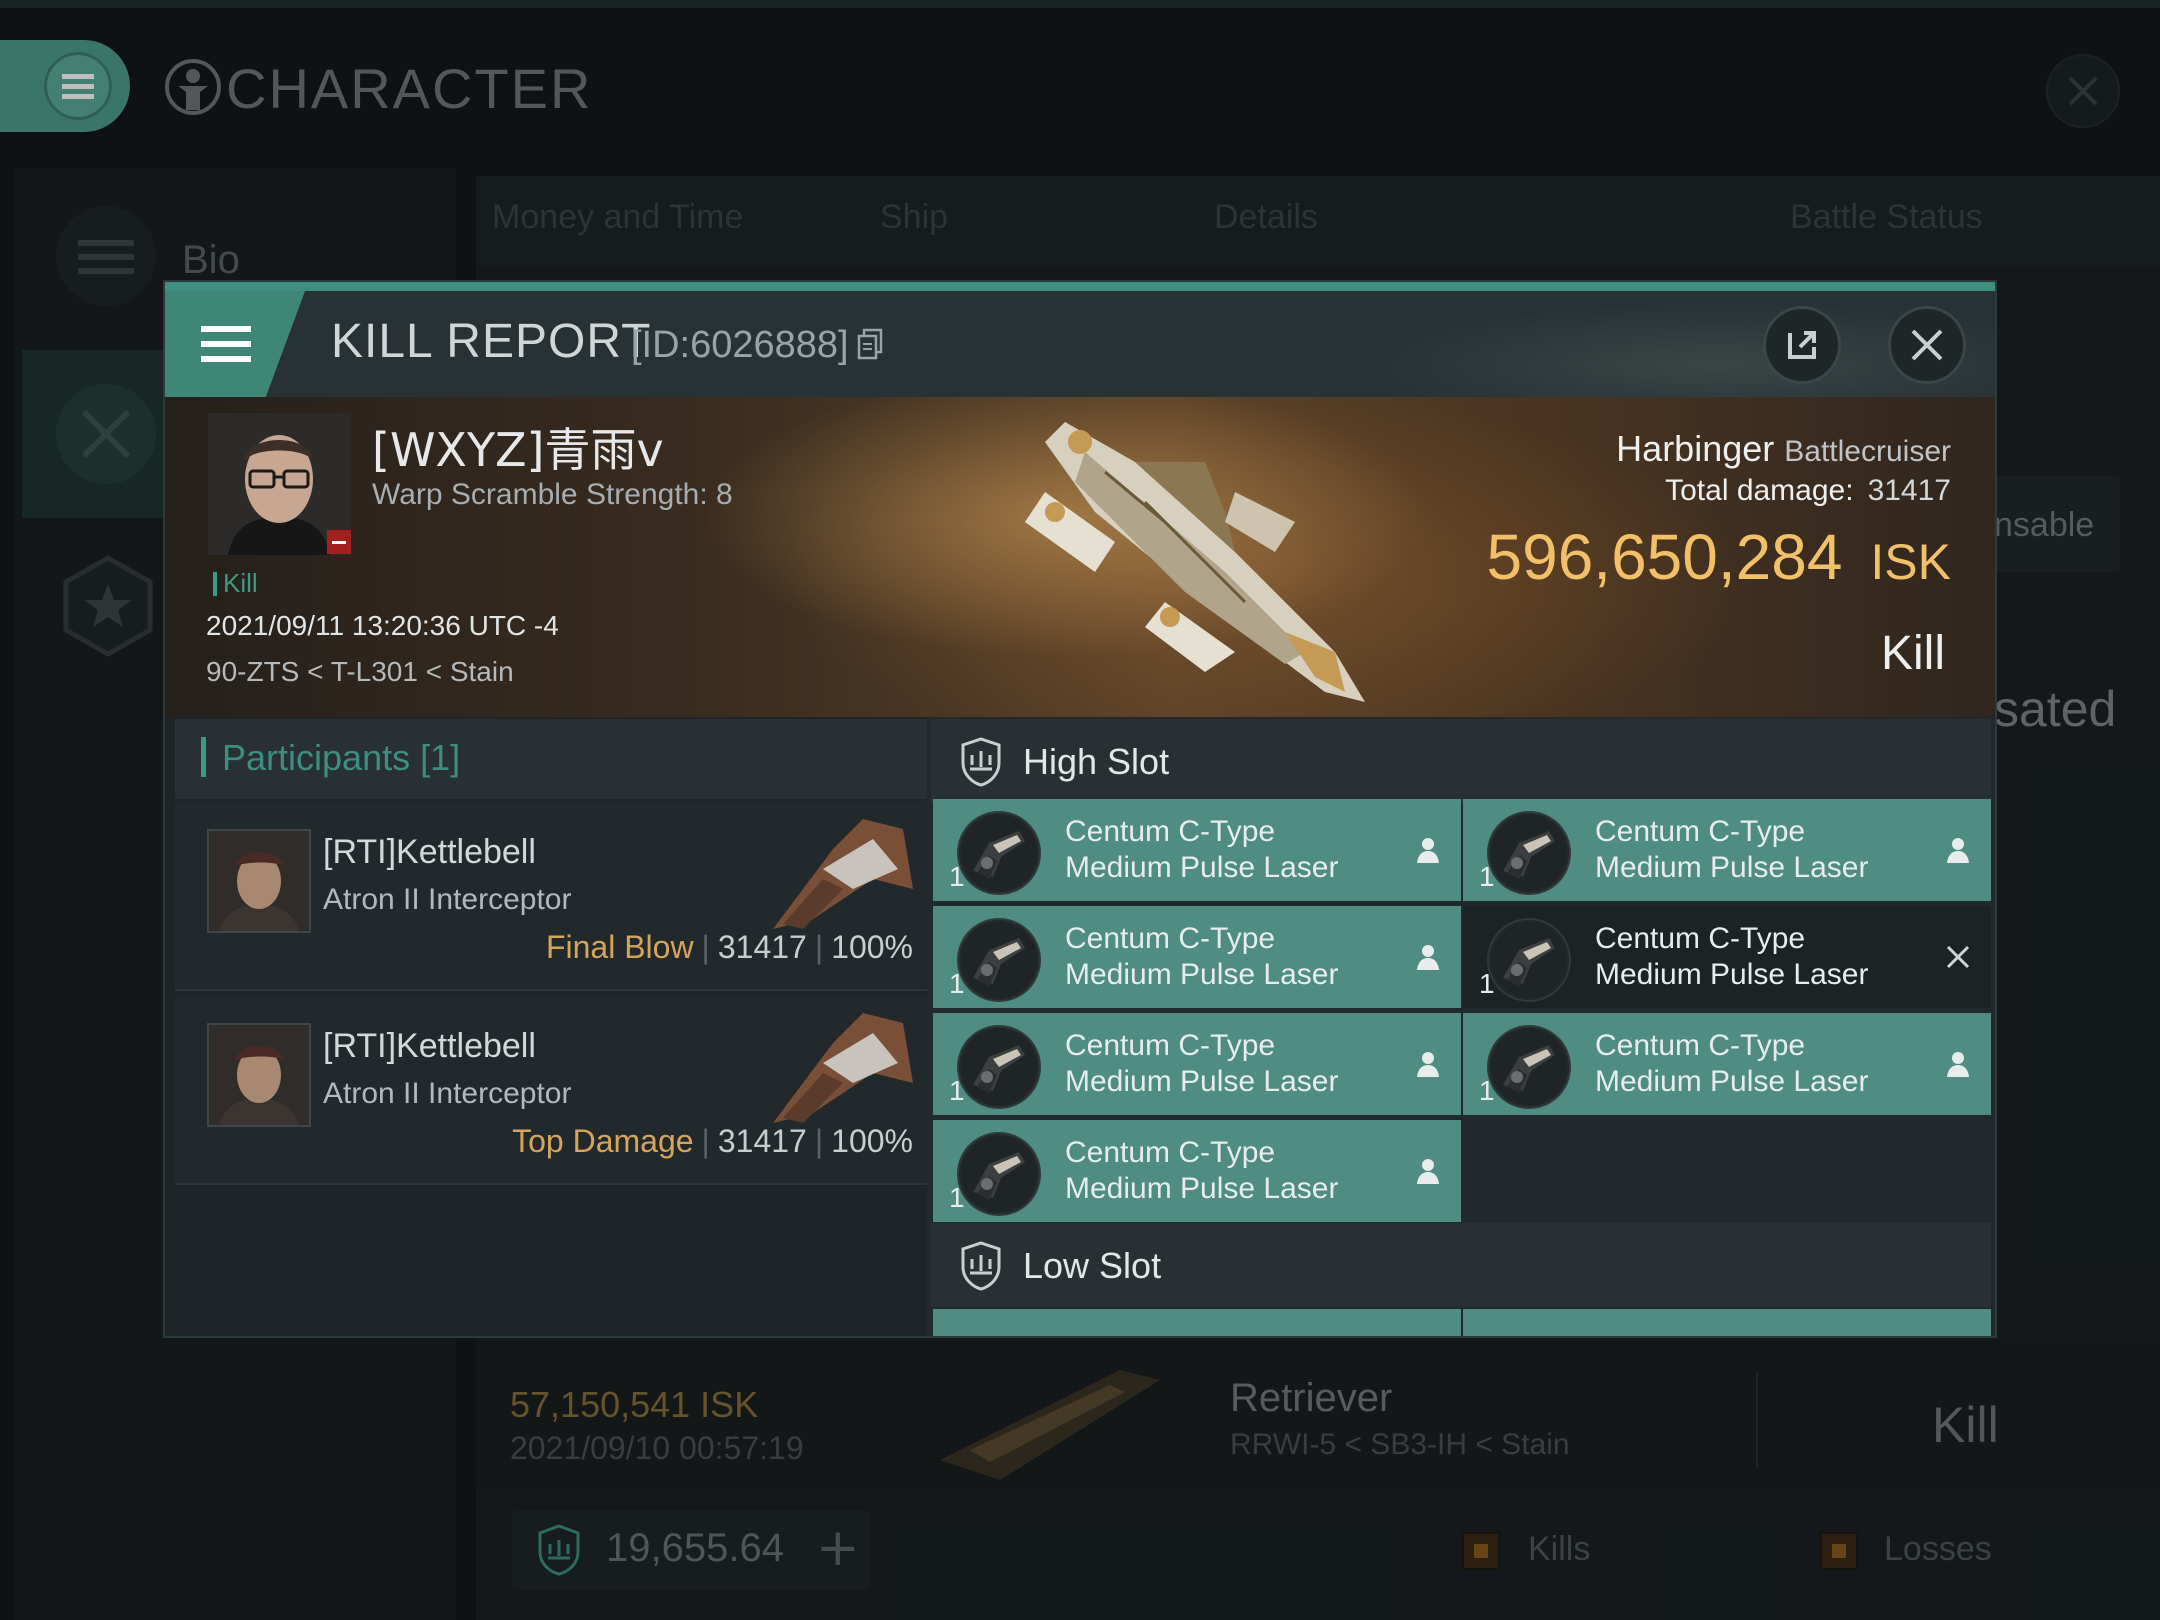 The image size is (2160, 1620). What do you see at coordinates (1461, 1265) in the screenshot?
I see `low-slot-header: Low Slot` at bounding box center [1461, 1265].